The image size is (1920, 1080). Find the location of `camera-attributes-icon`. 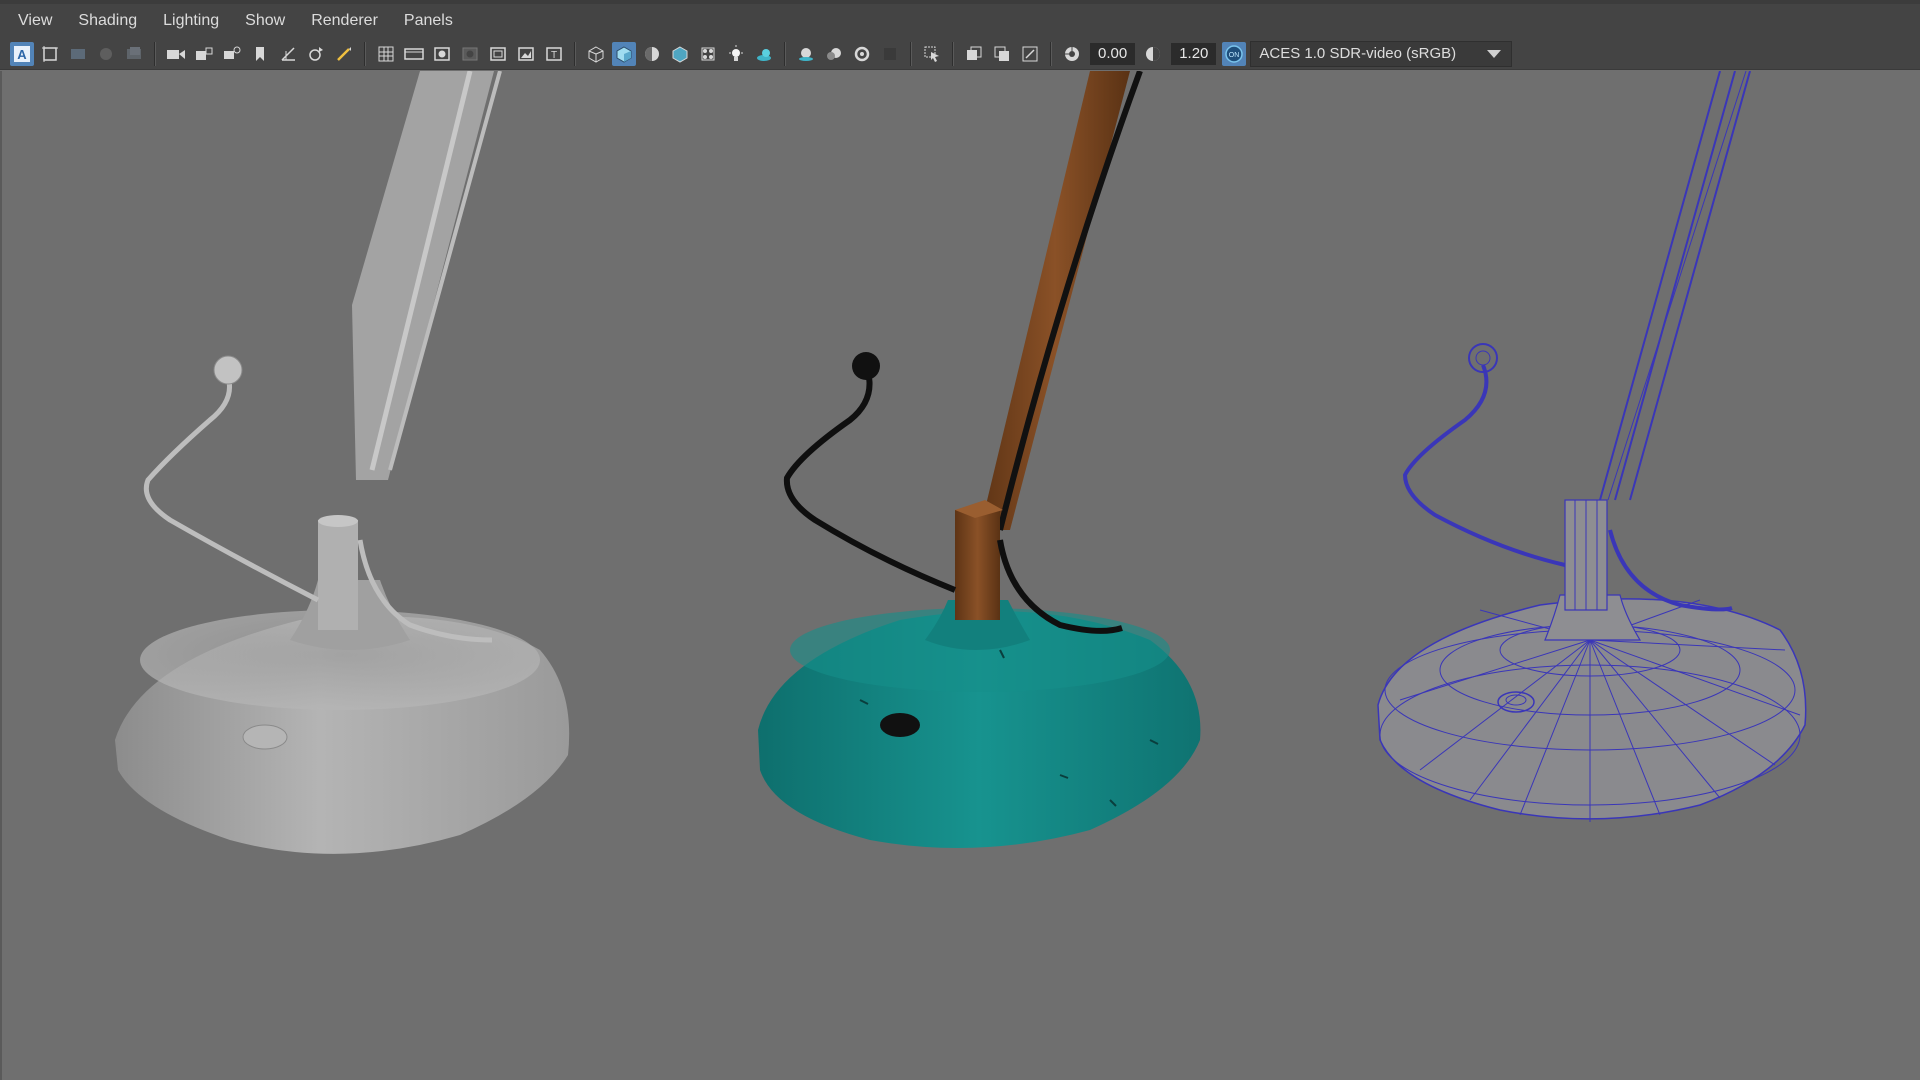

camera-attributes-icon is located at coordinates (50, 54).